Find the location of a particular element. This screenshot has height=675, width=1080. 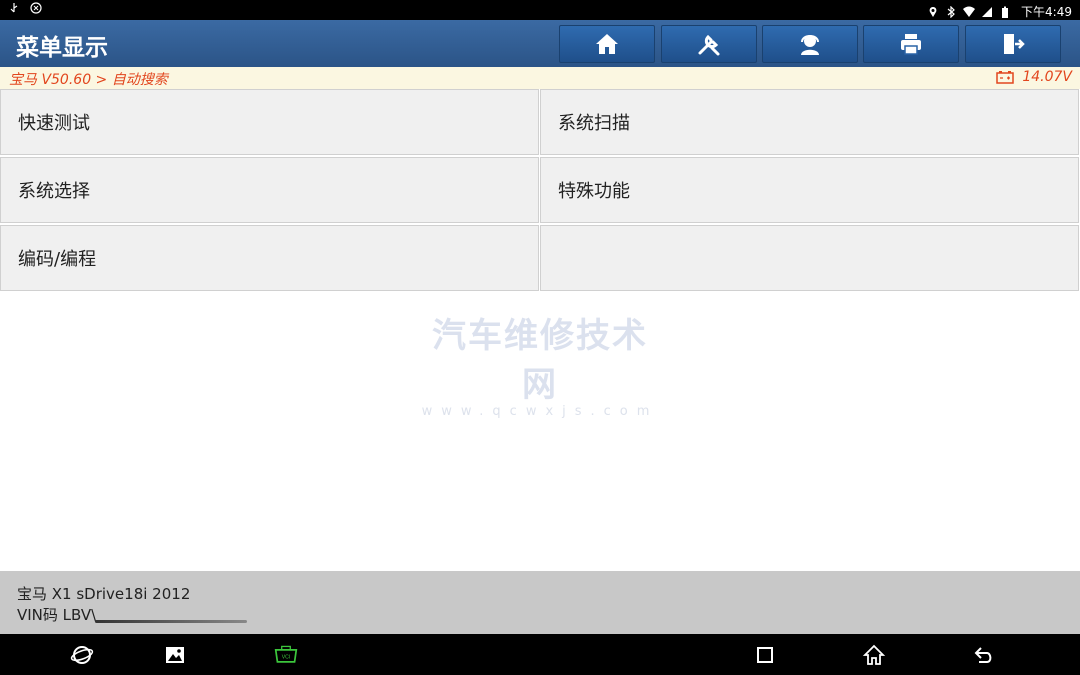

menu-item-label: 系统选择 is located at coordinates (54, 191).